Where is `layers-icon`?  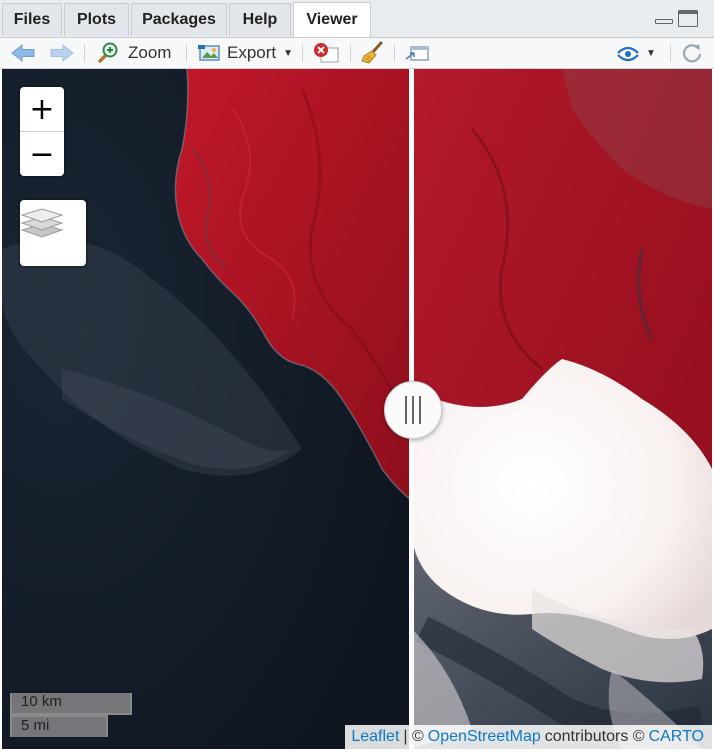 layers-icon is located at coordinates (42, 223).